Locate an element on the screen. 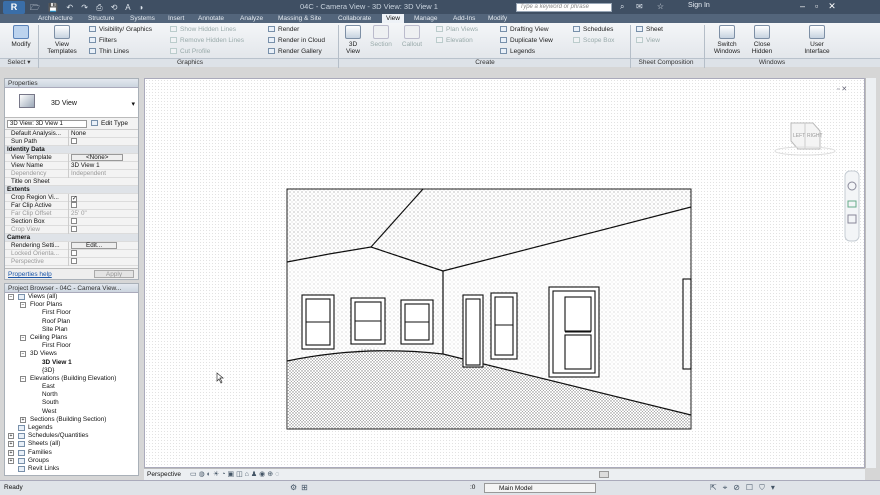 The width and height of the screenshot is (880, 495). restore-viewport-icon: ▫ ✕ is located at coordinates (842, 89).